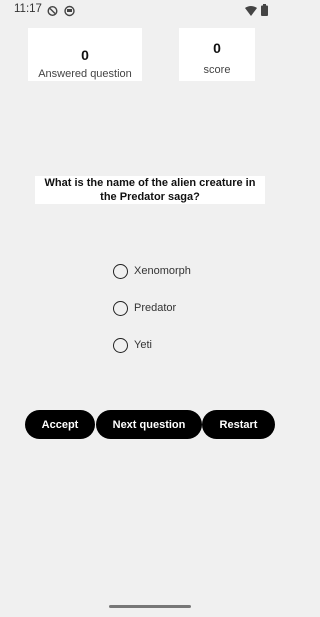  Describe the element at coordinates (149, 424) in the screenshot. I see `next-question-button: Next question` at that location.